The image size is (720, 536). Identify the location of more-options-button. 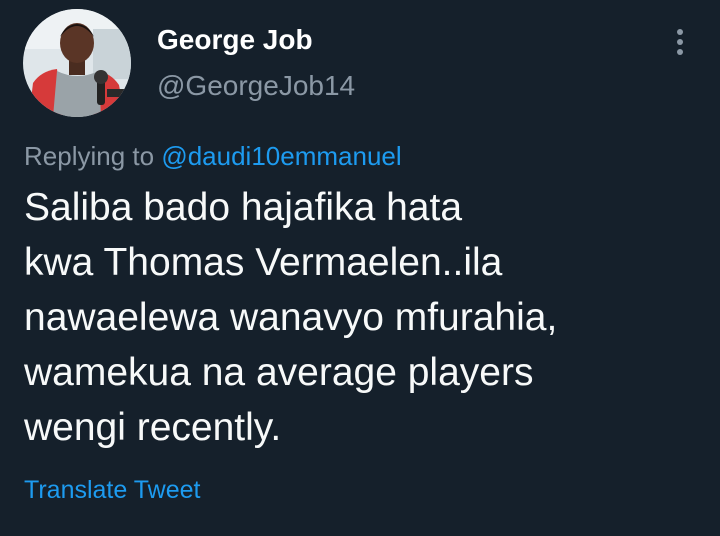
(680, 42).